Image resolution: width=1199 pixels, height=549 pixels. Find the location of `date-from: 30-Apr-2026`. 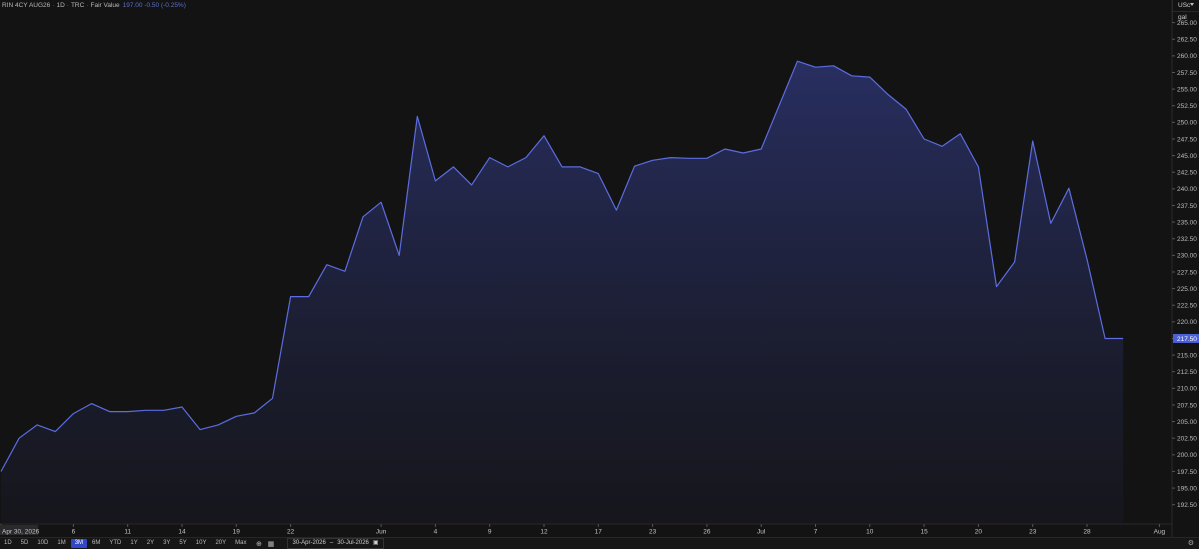

date-from: 30-Apr-2026 is located at coordinates (309, 543).